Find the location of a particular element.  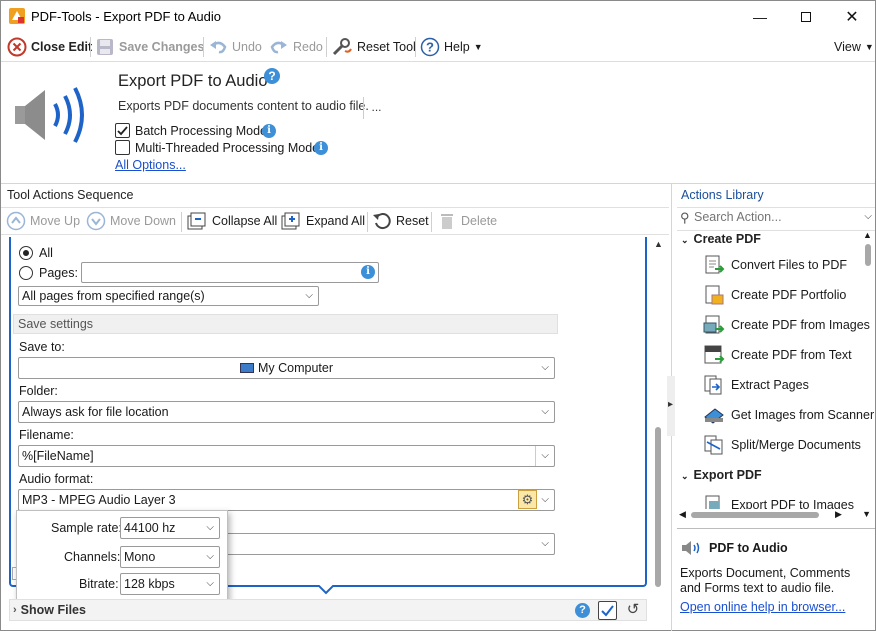

audio-format-select: MP3 - MPEG Audio Layer 3 ⌵ is located at coordinates (286, 500).